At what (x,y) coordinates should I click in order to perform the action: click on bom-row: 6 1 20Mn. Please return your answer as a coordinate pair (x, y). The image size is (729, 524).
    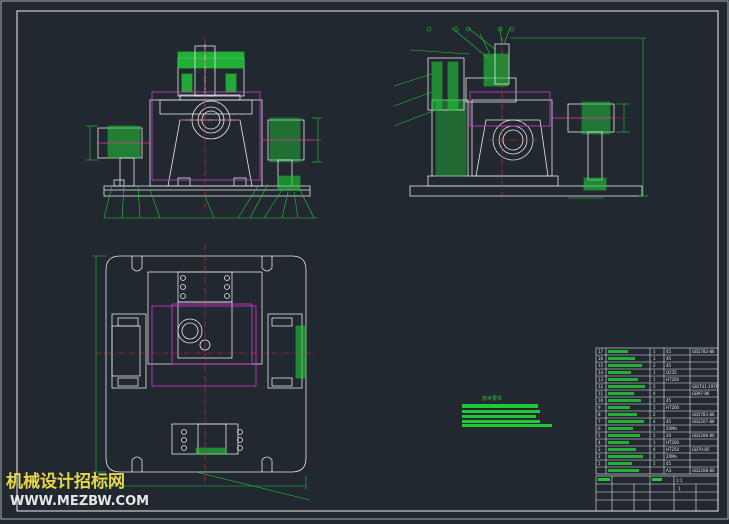
    Looking at the image, I should click on (638, 428).